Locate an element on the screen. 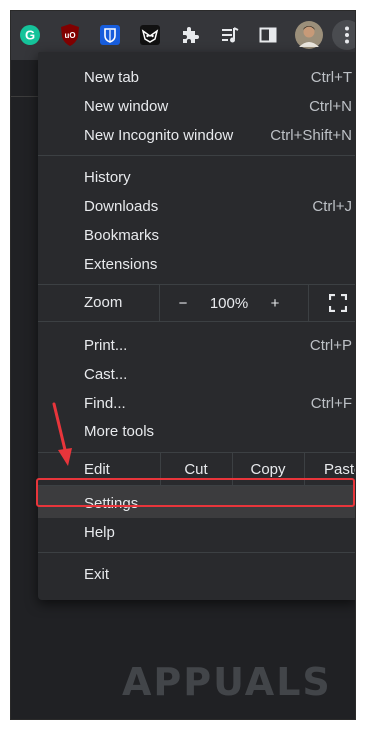  profile-avatar is located at coordinates (309, 35).